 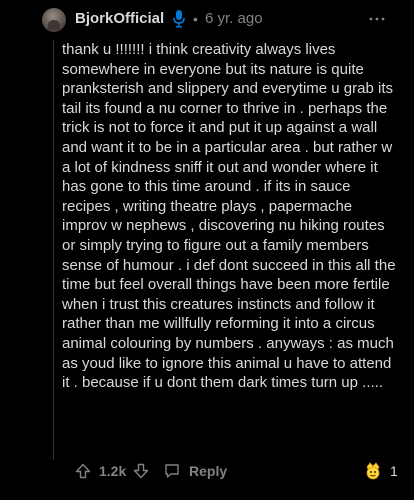 What do you see at coordinates (83, 471) in the screenshot?
I see `upvote-arrow-icon` at bounding box center [83, 471].